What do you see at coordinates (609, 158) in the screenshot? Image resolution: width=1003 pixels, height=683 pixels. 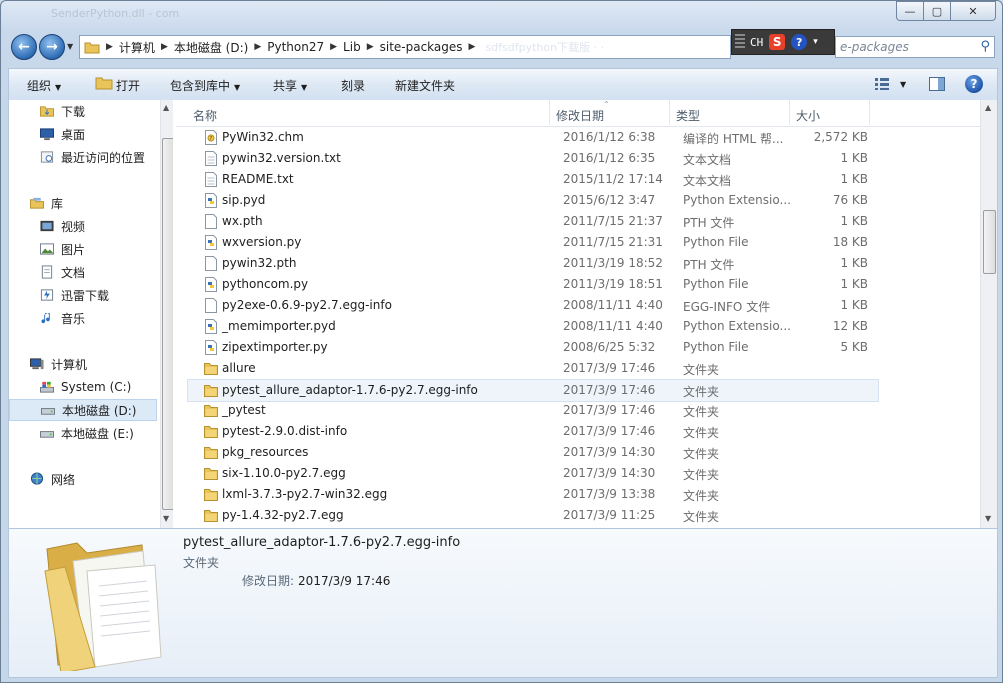 I see `file-date: 2016/1/12 6:35` at bounding box center [609, 158].